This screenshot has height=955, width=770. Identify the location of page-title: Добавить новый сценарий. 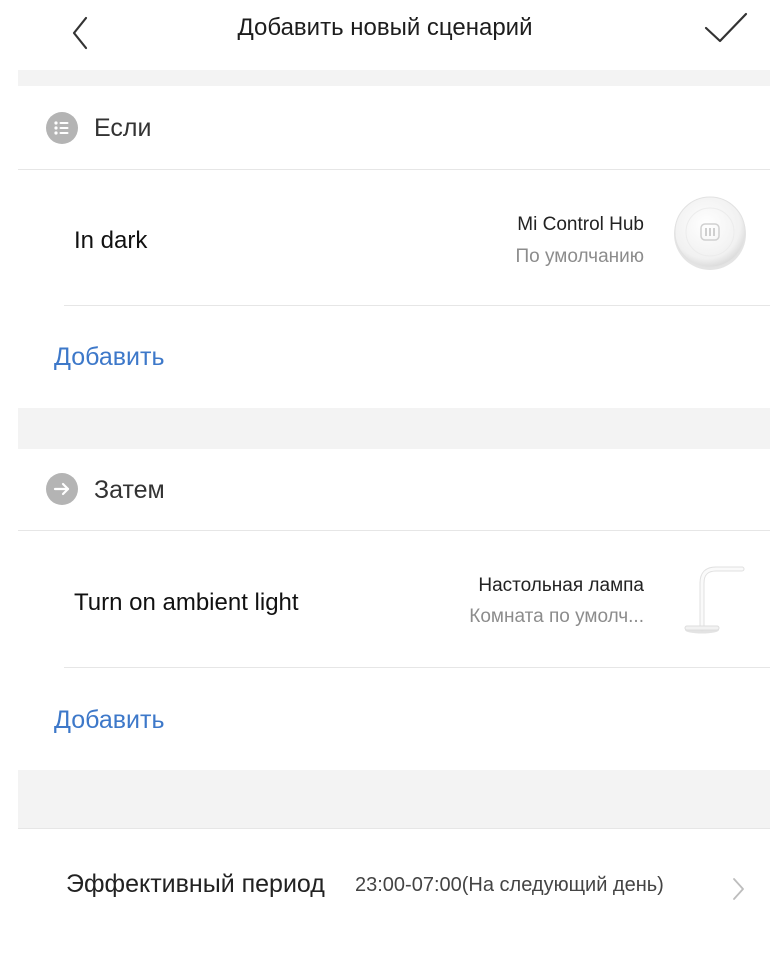
(385, 27).